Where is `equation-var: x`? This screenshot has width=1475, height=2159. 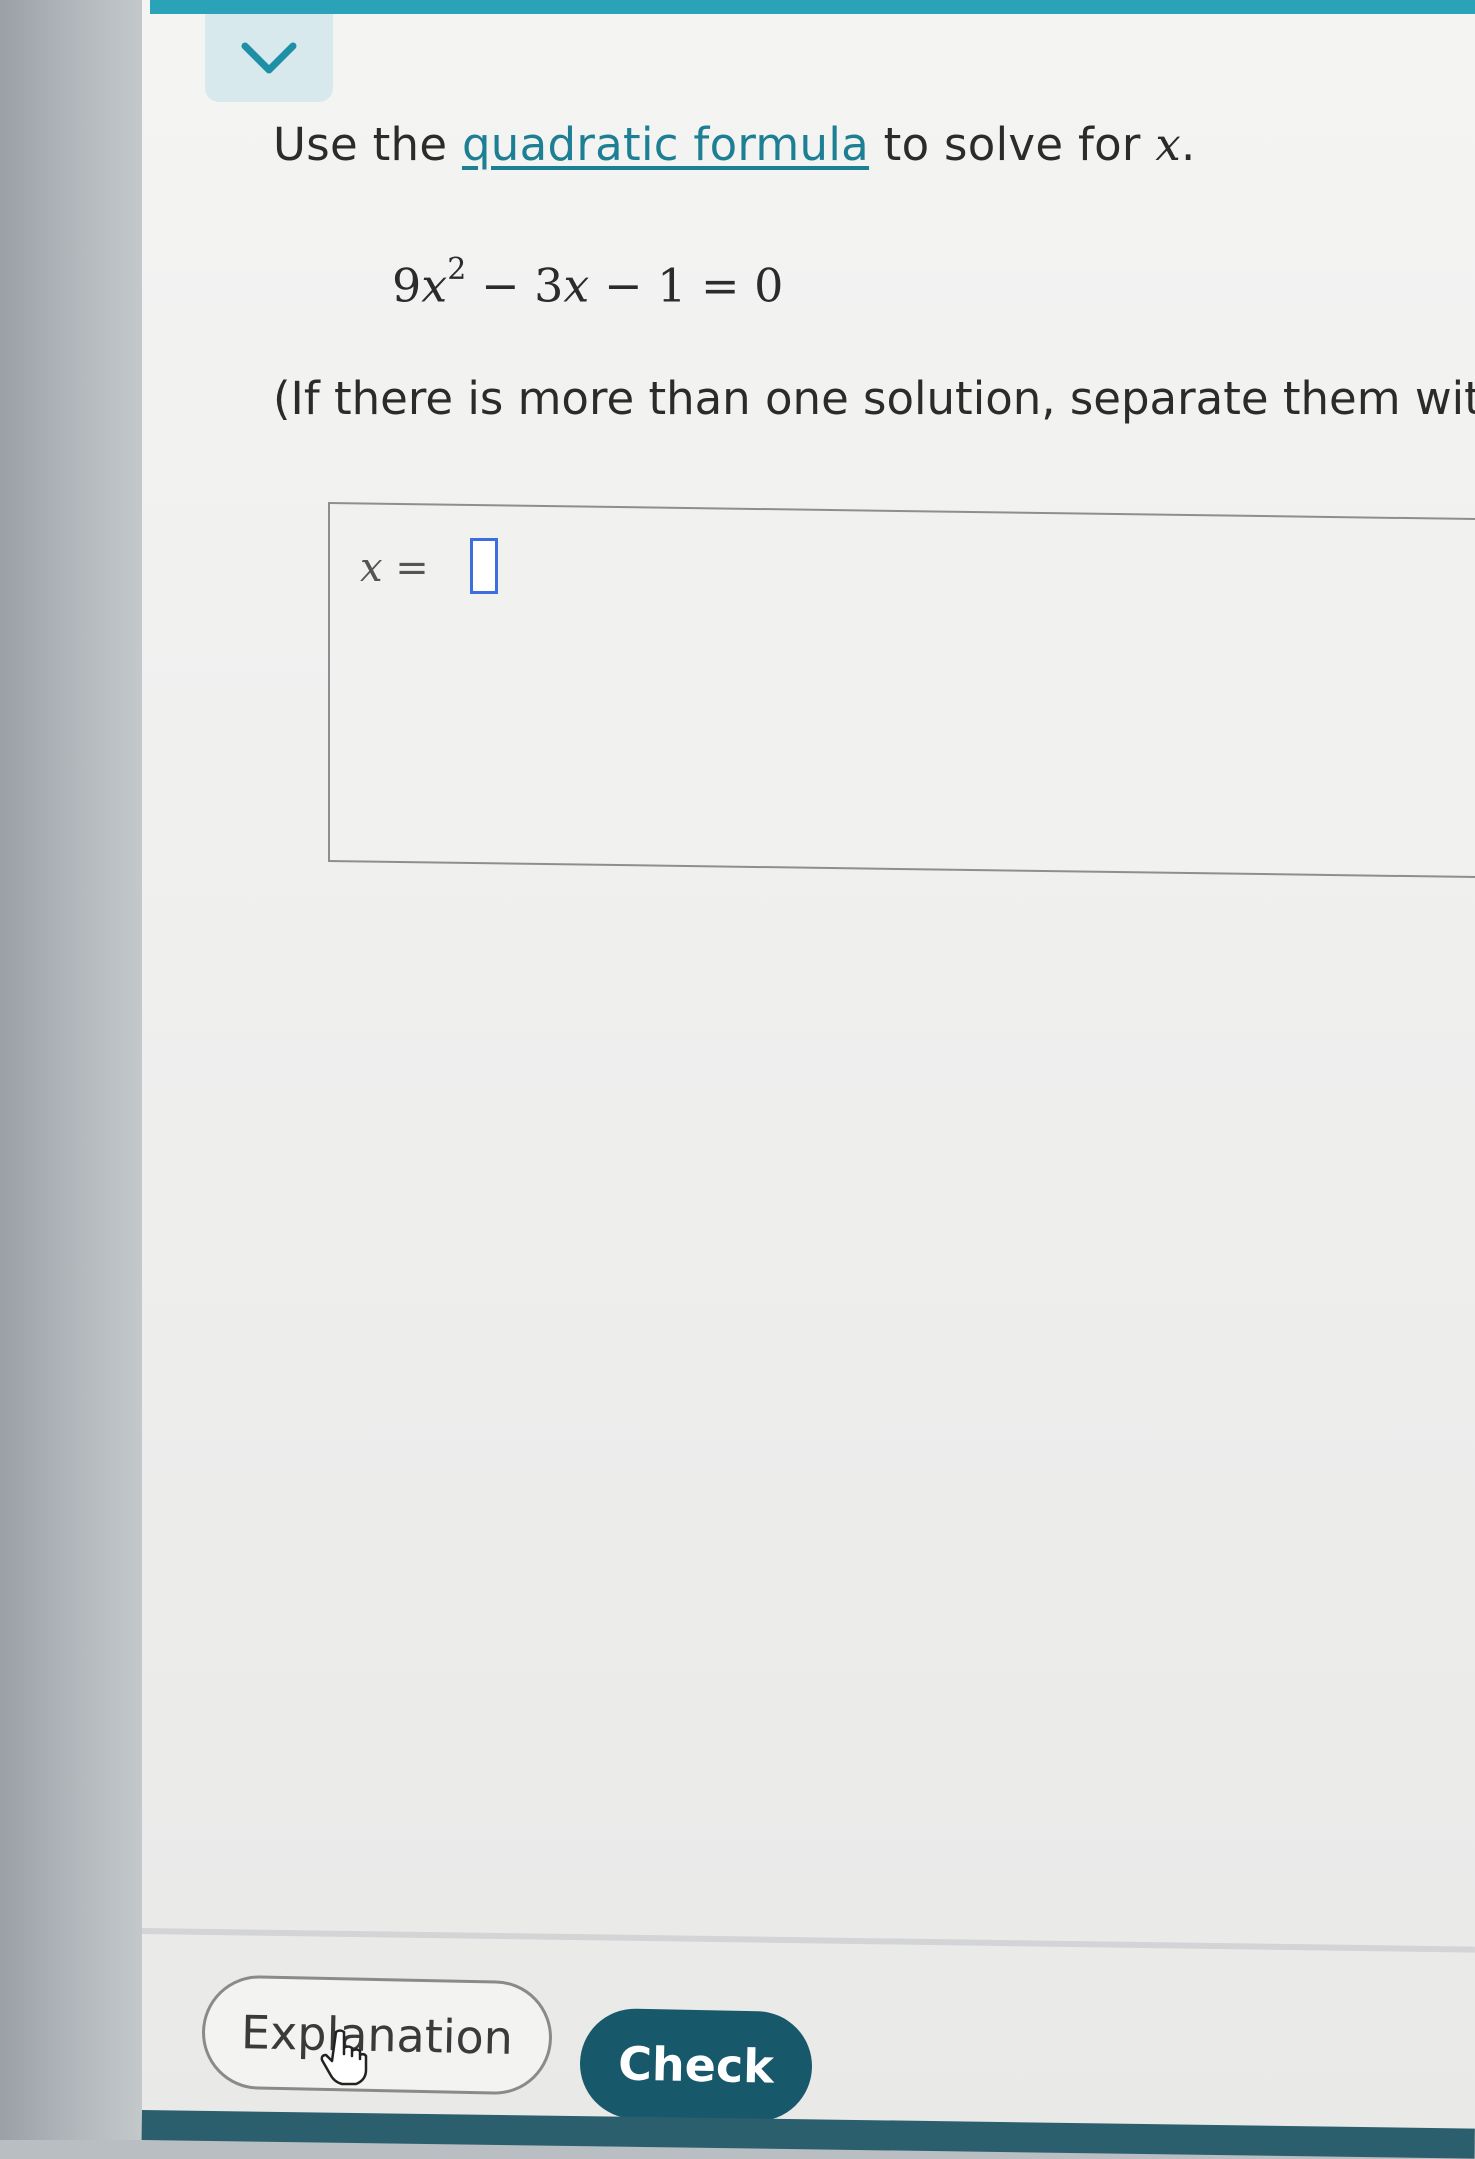 equation-var: x is located at coordinates (434, 285).